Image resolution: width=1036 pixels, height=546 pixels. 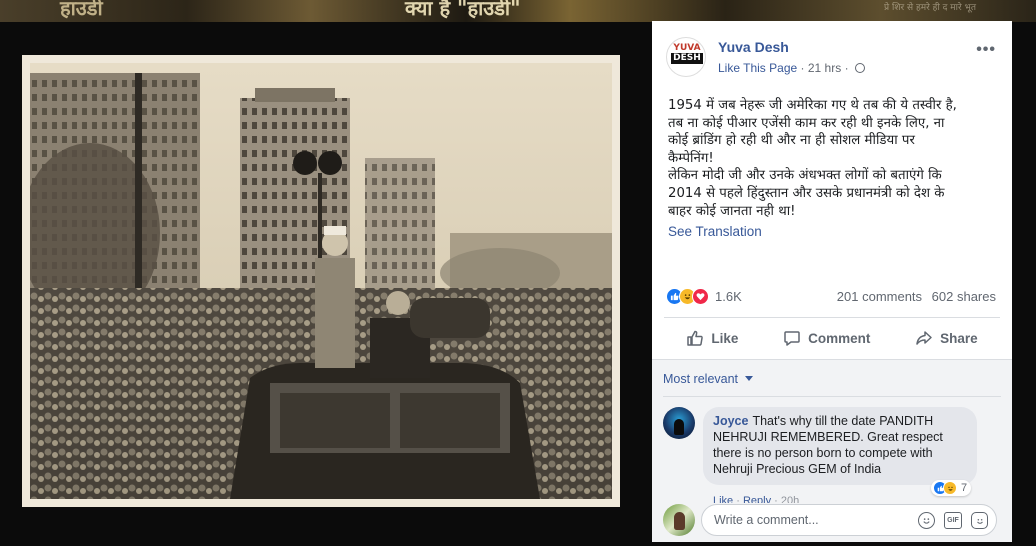 I want to click on comment-reactions: 7, so click(x=951, y=488).